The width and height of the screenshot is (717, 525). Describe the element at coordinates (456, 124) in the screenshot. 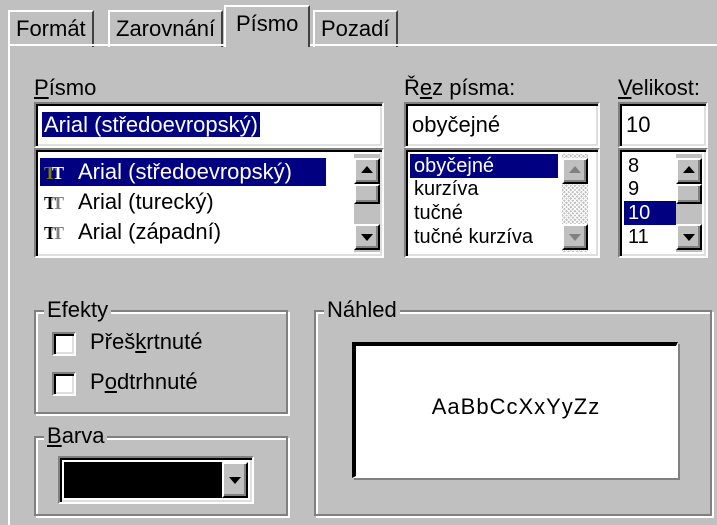

I see `font-style-value: obyčejné` at that location.